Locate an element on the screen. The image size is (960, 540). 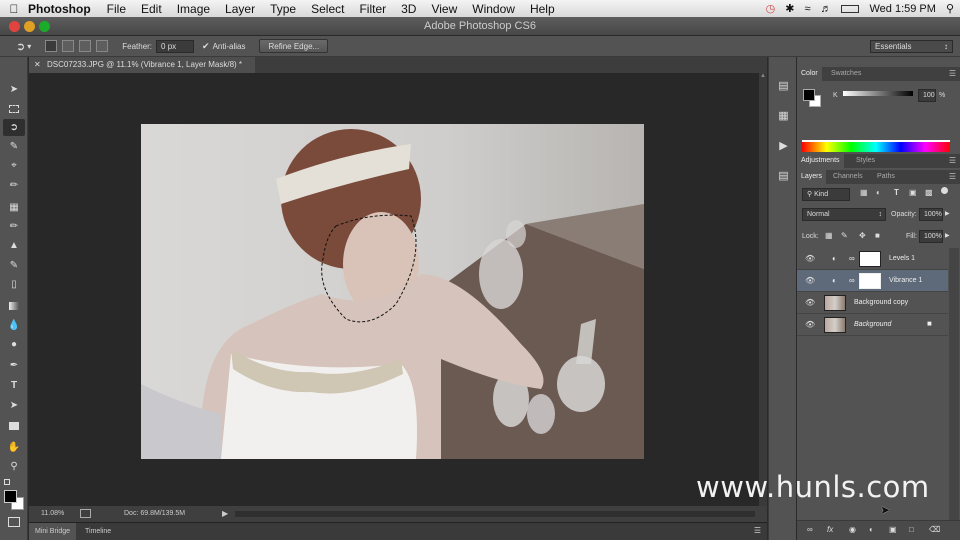
new-layer-icon: □ is located at coordinates (911, 529).